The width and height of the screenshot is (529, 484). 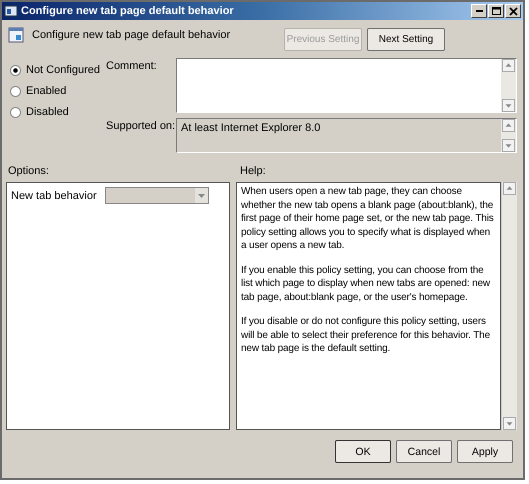 I want to click on apply-button: Apply, so click(x=485, y=451).